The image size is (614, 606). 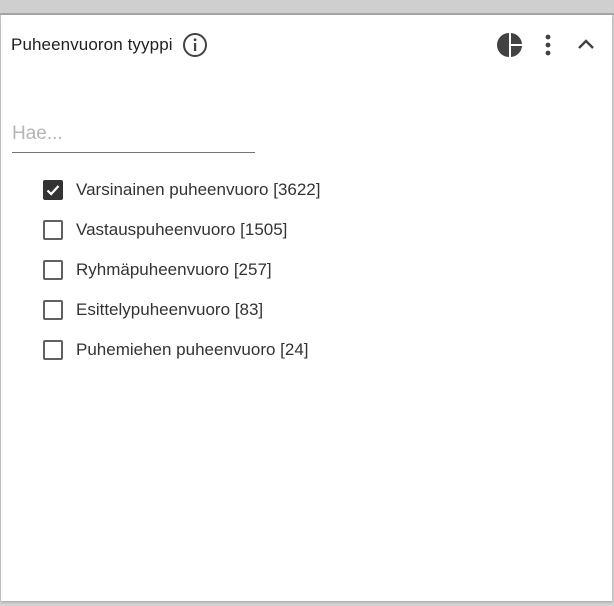 I want to click on checkbox-checked, so click(x=53, y=190).